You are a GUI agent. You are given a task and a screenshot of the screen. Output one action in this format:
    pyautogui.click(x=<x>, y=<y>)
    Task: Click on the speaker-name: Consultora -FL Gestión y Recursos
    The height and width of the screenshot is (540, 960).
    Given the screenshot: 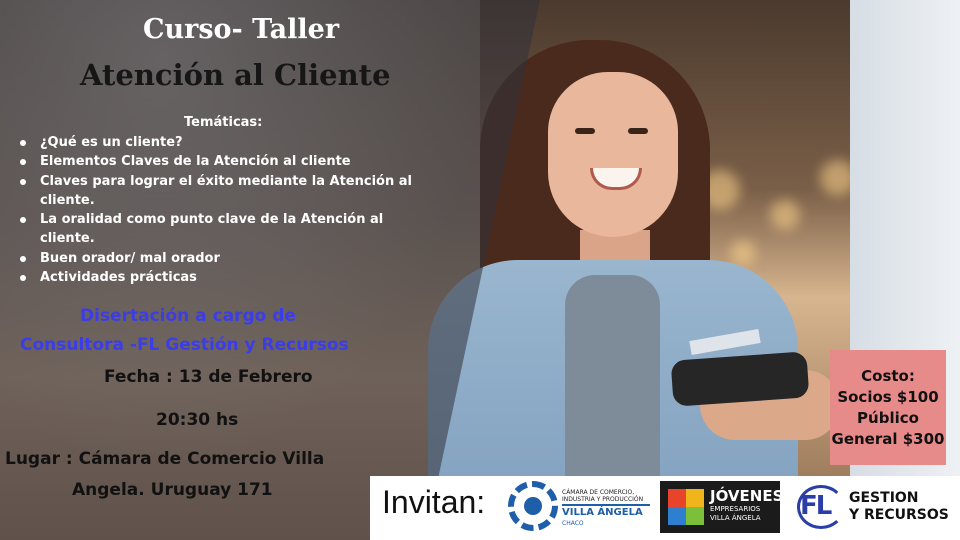 What is the action you would take?
    pyautogui.click(x=184, y=345)
    